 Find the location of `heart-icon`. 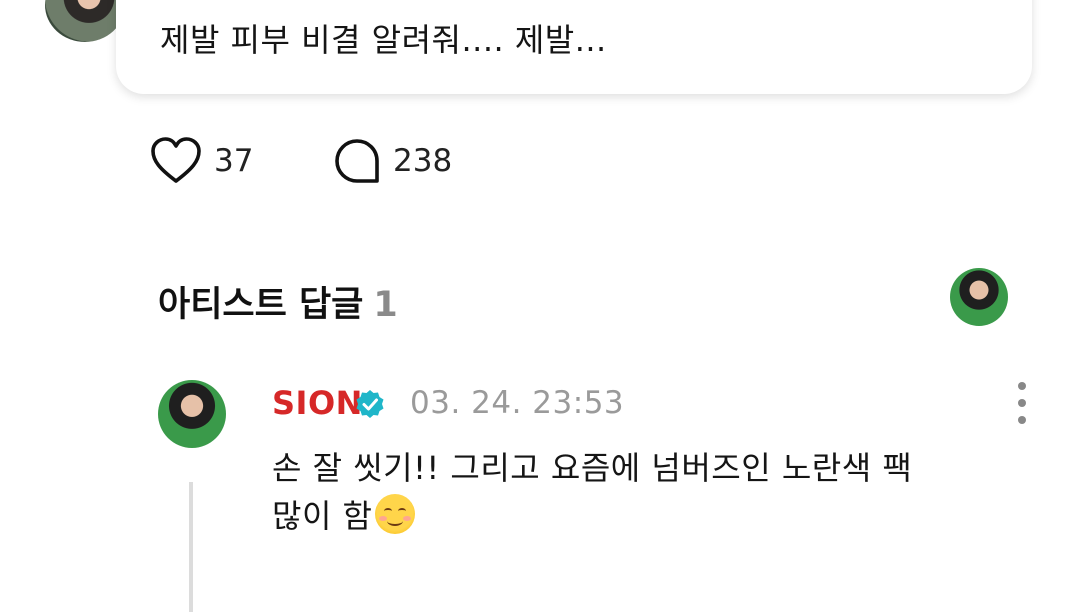

heart-icon is located at coordinates (176, 160).